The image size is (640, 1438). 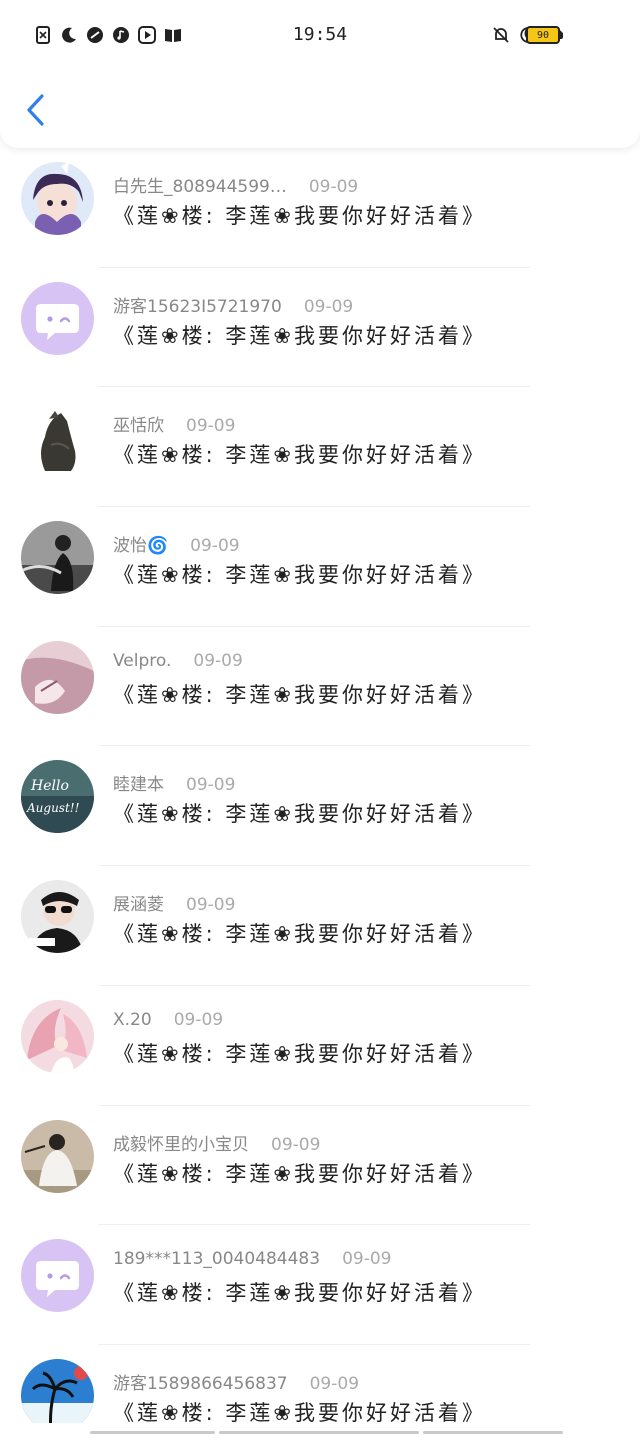 I want to click on comment-meta: 睦建本 09-09, so click(x=174, y=782).